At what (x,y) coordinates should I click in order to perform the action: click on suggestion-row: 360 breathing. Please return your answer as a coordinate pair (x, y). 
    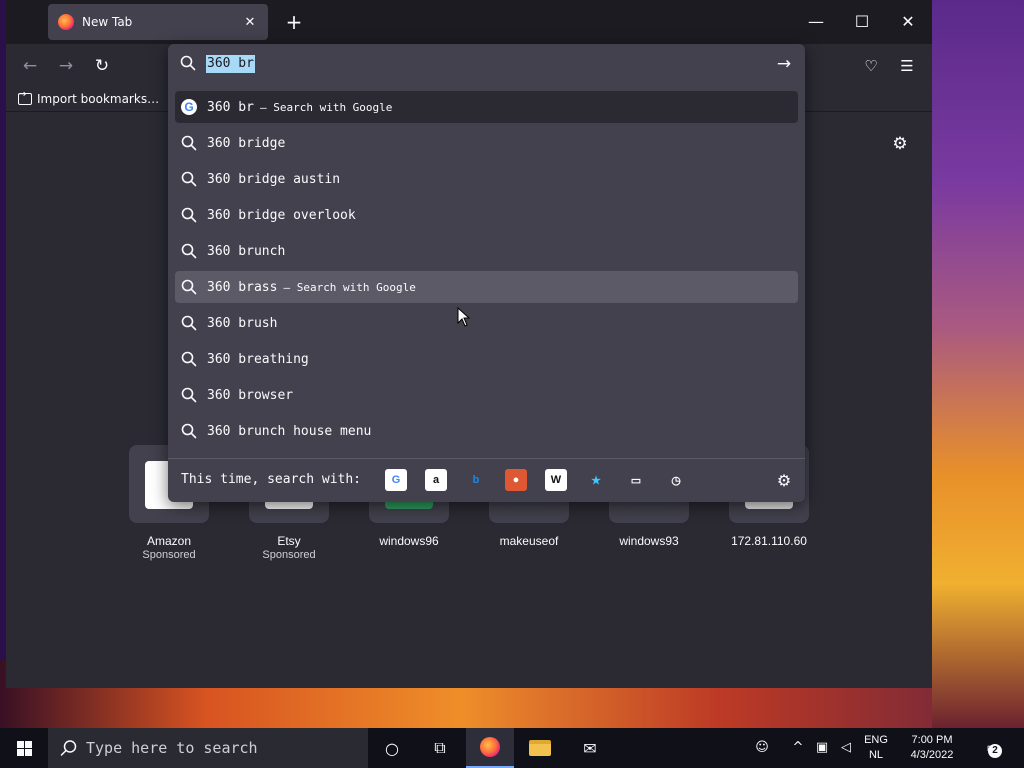
    Looking at the image, I should click on (486, 359).